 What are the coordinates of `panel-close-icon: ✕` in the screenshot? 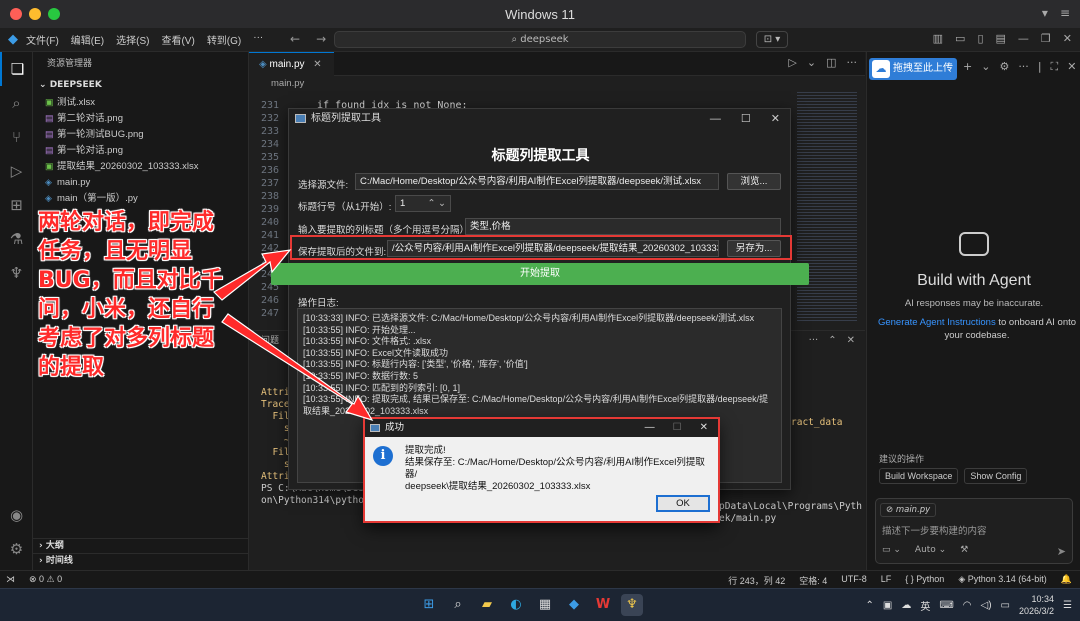 It's located at (851, 340).